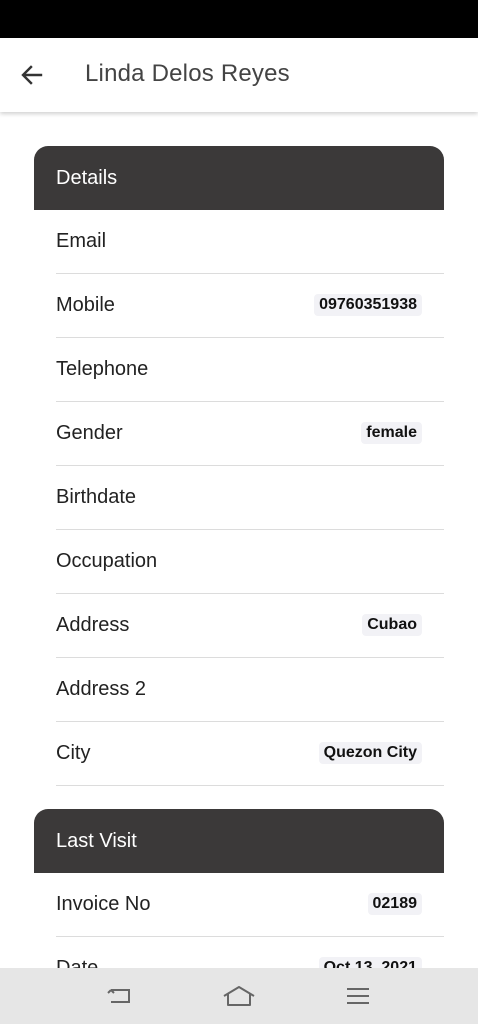  I want to click on row-label: Telephone, so click(102, 369).